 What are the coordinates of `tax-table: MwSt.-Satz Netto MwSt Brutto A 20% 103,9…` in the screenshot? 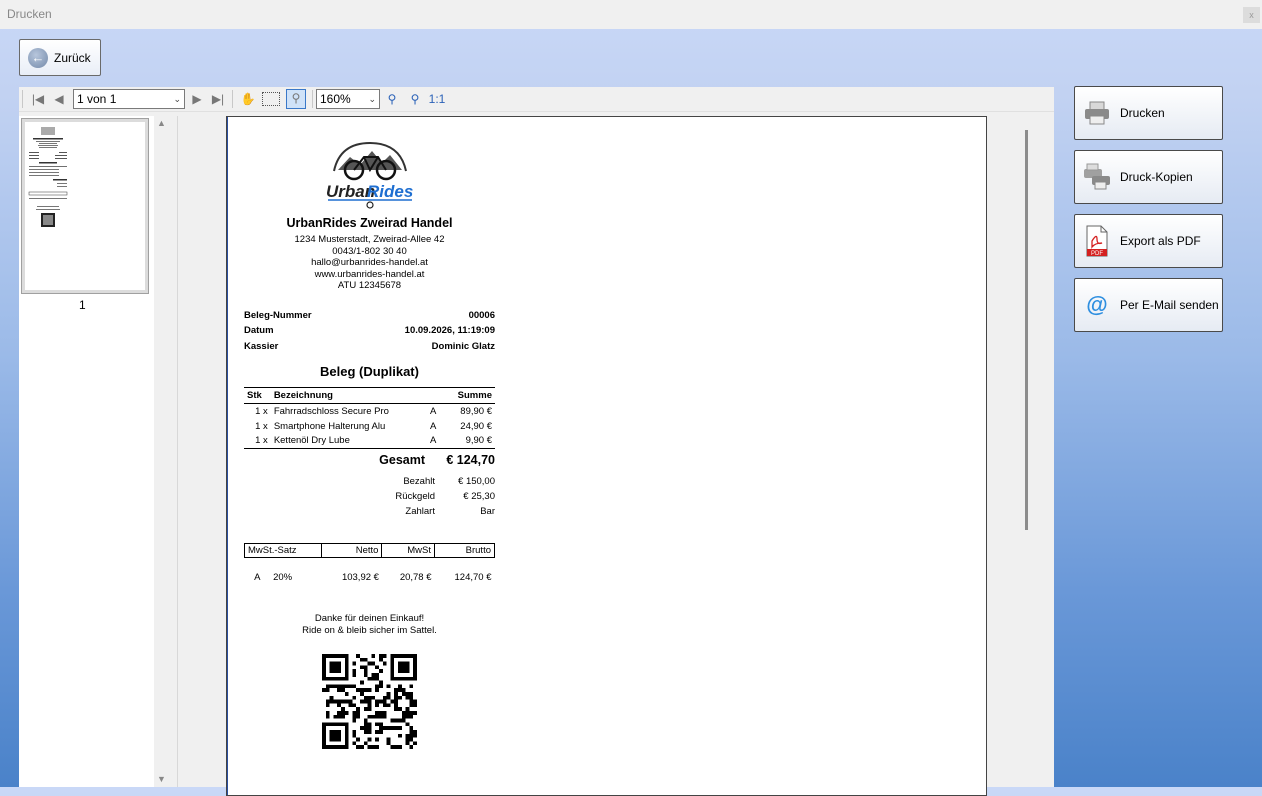 It's located at (369, 563).